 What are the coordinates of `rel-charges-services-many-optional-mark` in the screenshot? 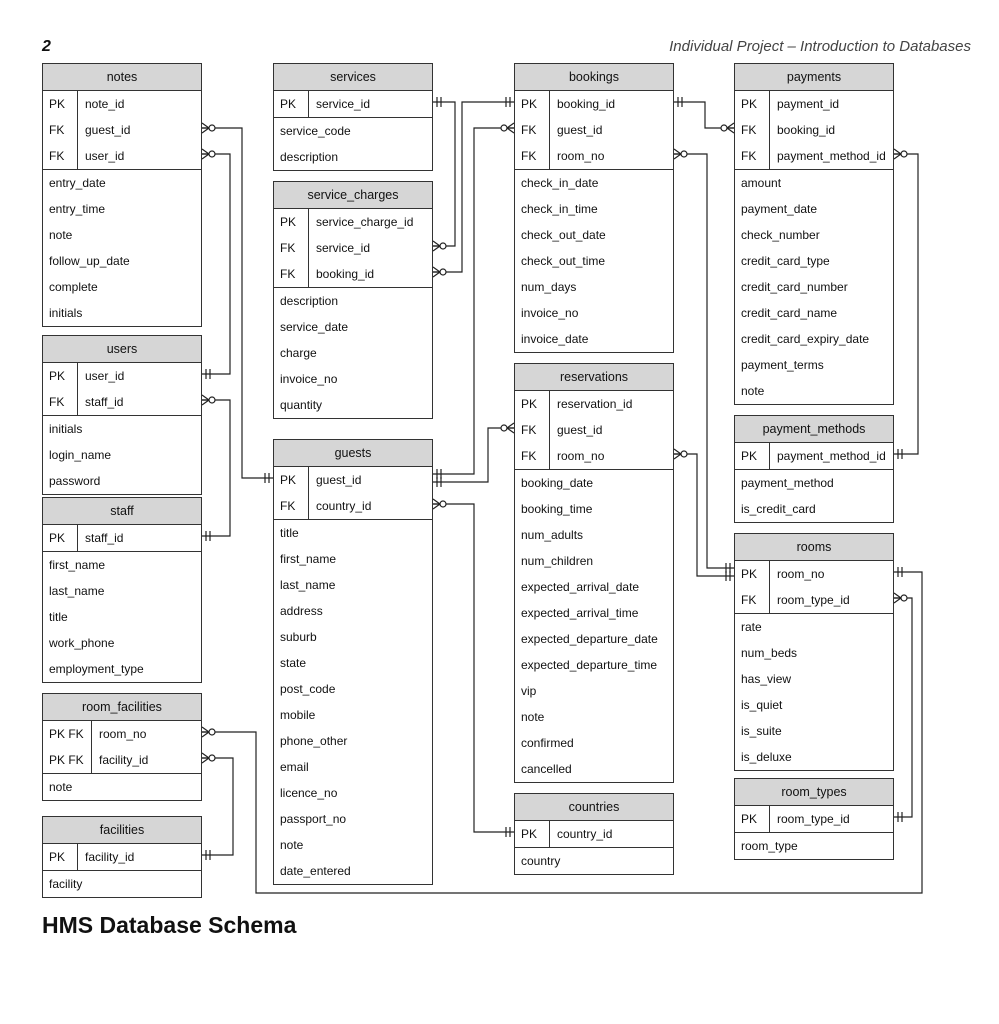 It's located at (443, 246).